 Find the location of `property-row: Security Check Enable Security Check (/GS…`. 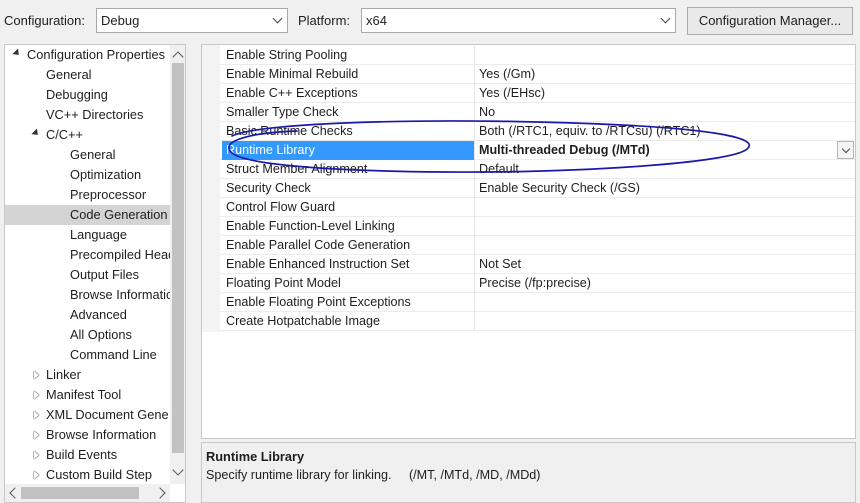

property-row: Security Check Enable Security Check (/GS… is located at coordinates (537, 188).